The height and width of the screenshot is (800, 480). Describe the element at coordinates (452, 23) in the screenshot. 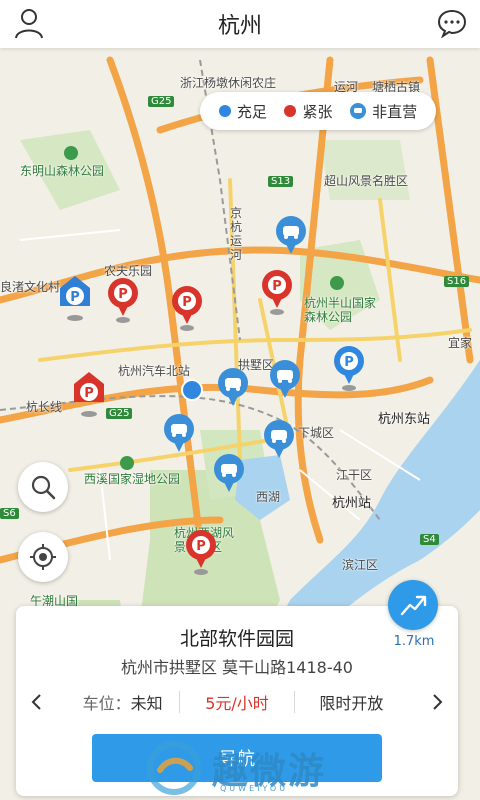

I see `message-icon` at that location.